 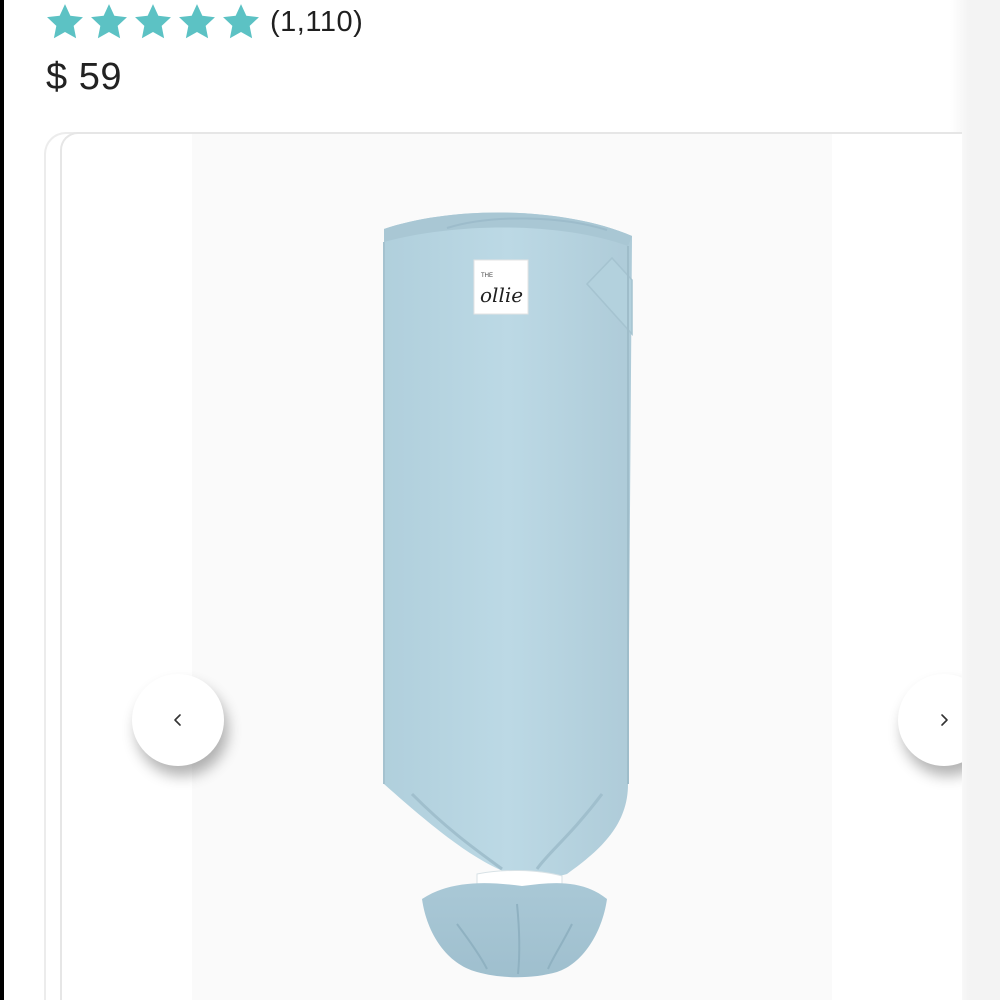 What do you see at coordinates (501, 295) in the screenshot?
I see `brand-tag-script: ollie` at bounding box center [501, 295].